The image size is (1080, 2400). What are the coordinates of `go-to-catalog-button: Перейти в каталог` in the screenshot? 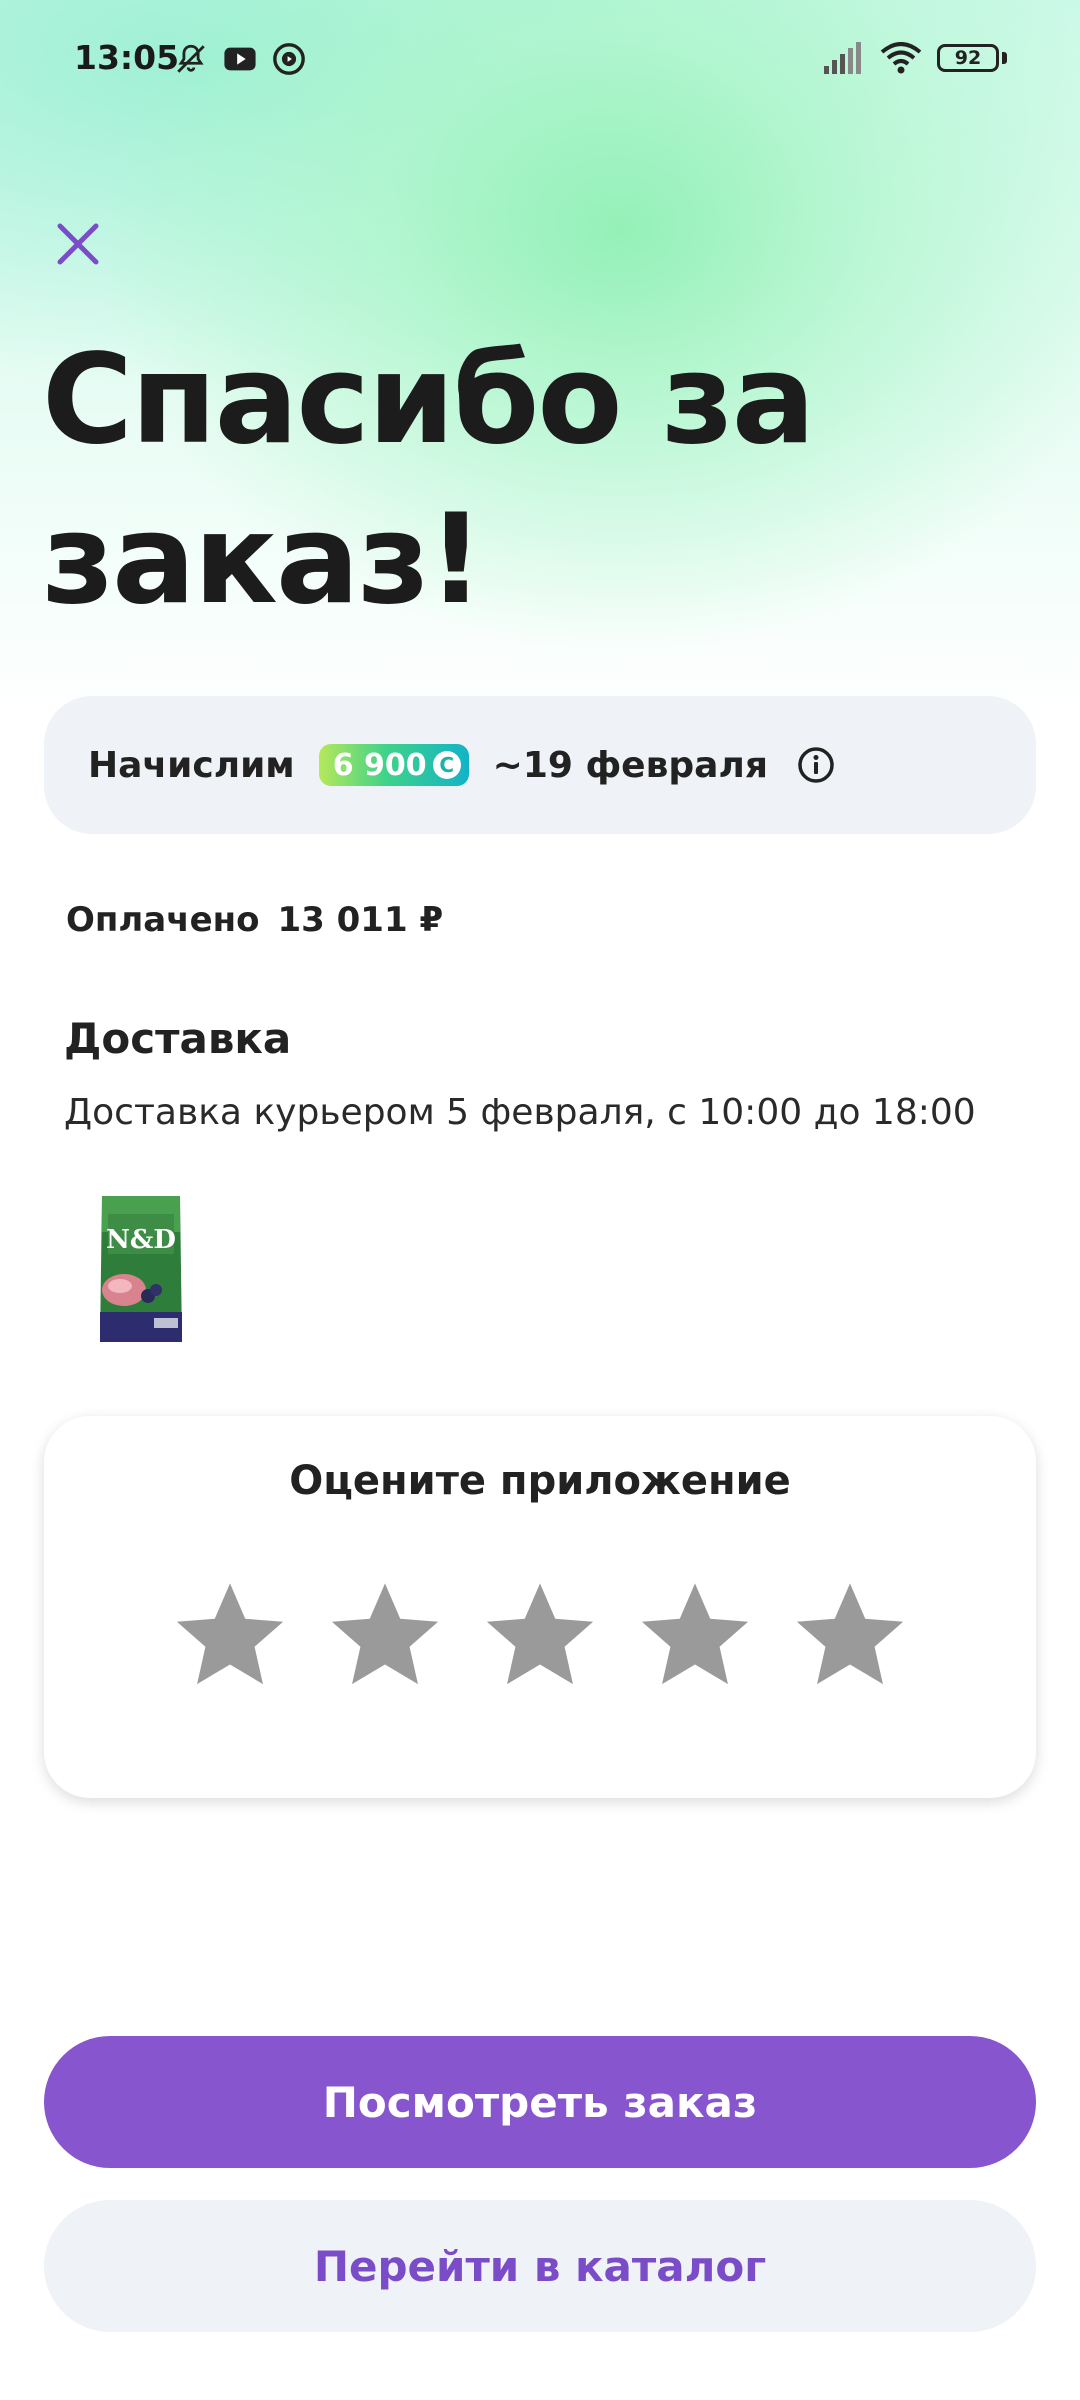 It's located at (540, 2266).